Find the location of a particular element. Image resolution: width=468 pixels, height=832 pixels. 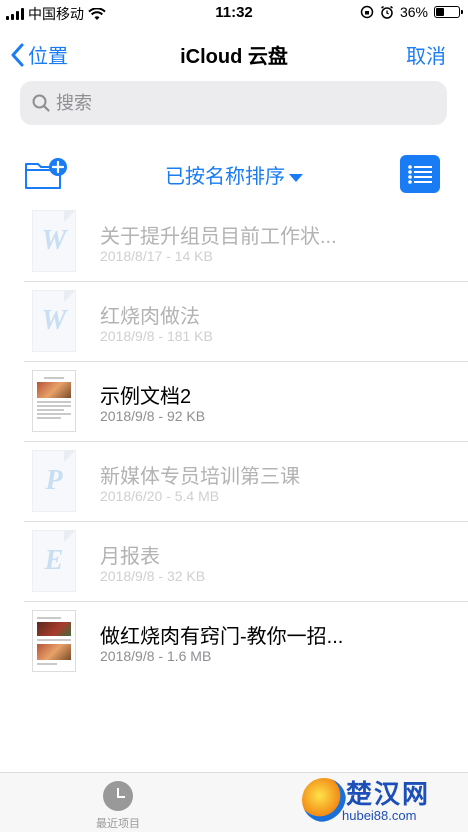

file-row: W 红烧肉做法 2018/9/8 - 181 KB is located at coordinates (234, 322).